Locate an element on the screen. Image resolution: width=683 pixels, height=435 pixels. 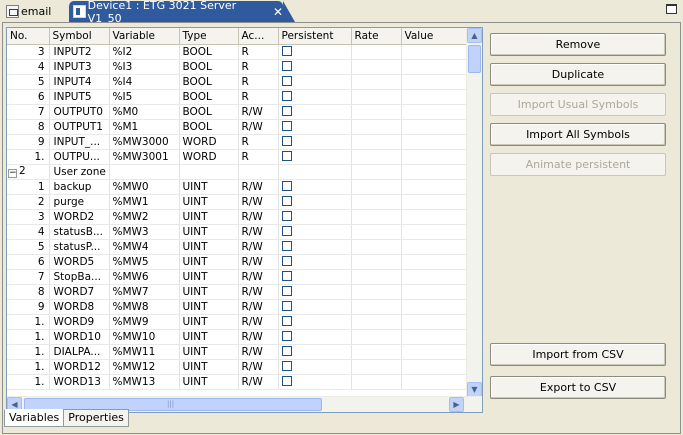
symbol-cell: OUTPUT0 is located at coordinates (79, 112).